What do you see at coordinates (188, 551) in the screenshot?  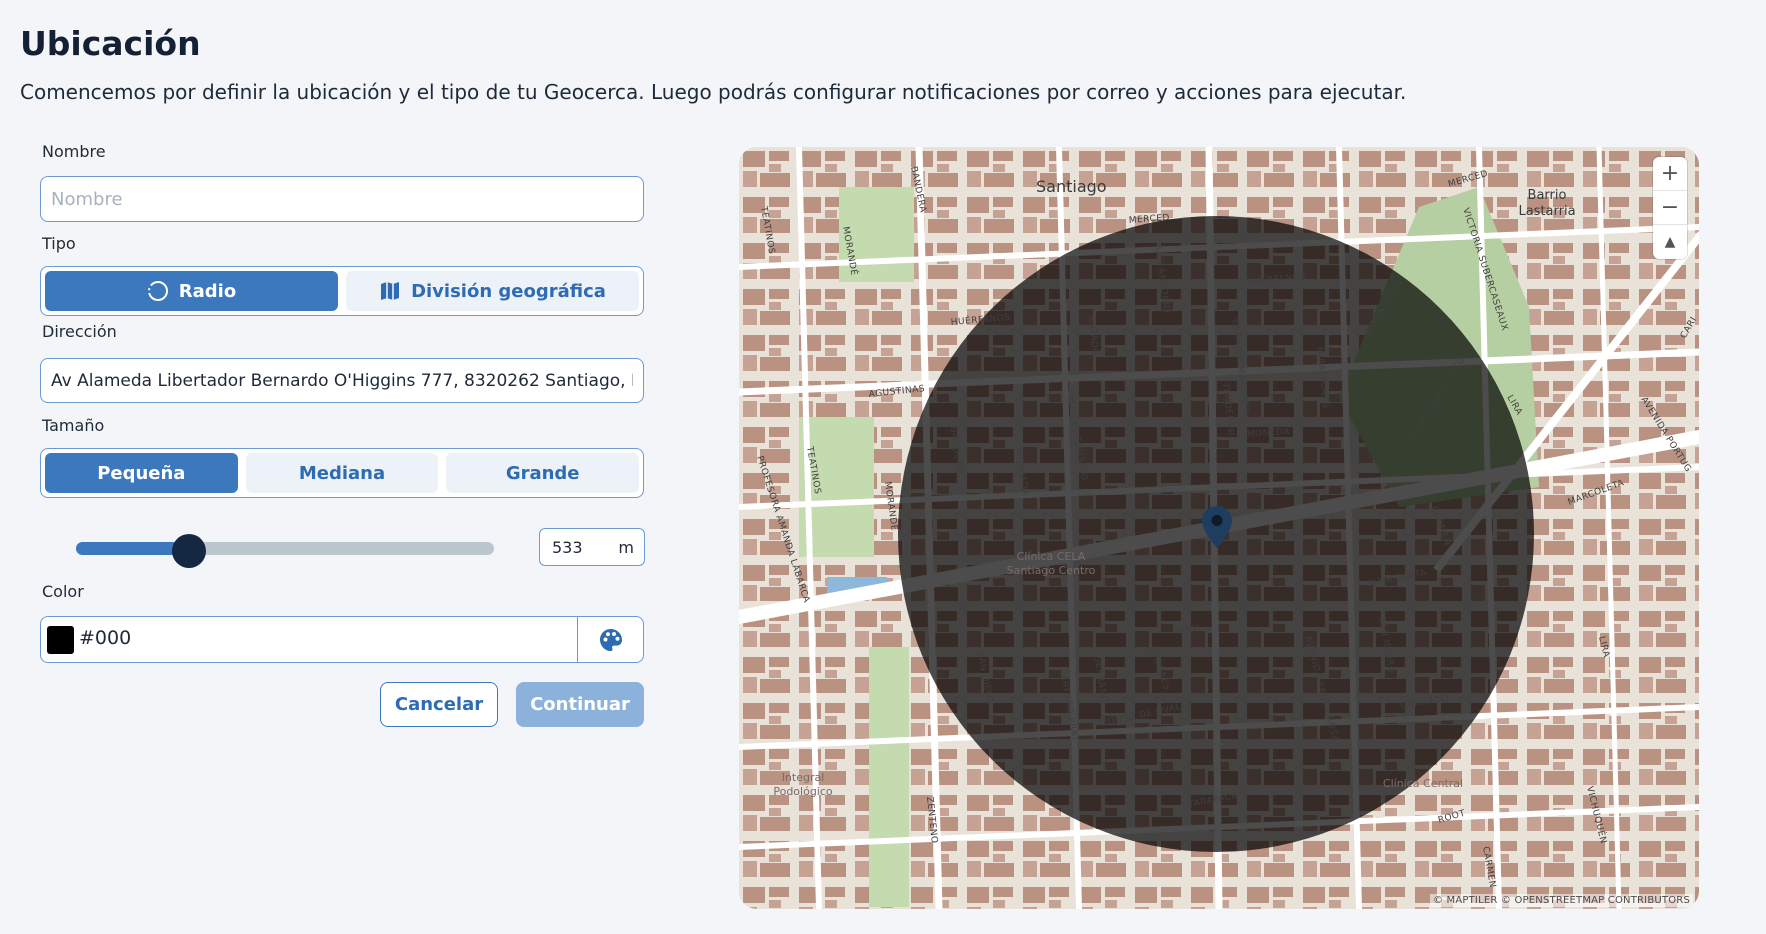 I see `size-slider-thumb` at bounding box center [188, 551].